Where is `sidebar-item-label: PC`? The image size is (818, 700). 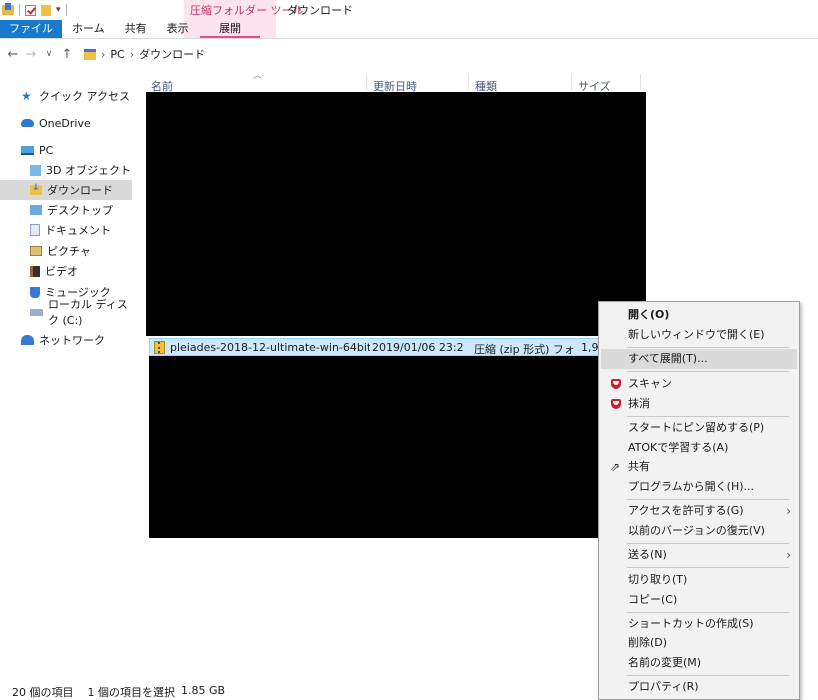
sidebar-item-label: PC is located at coordinates (46, 150).